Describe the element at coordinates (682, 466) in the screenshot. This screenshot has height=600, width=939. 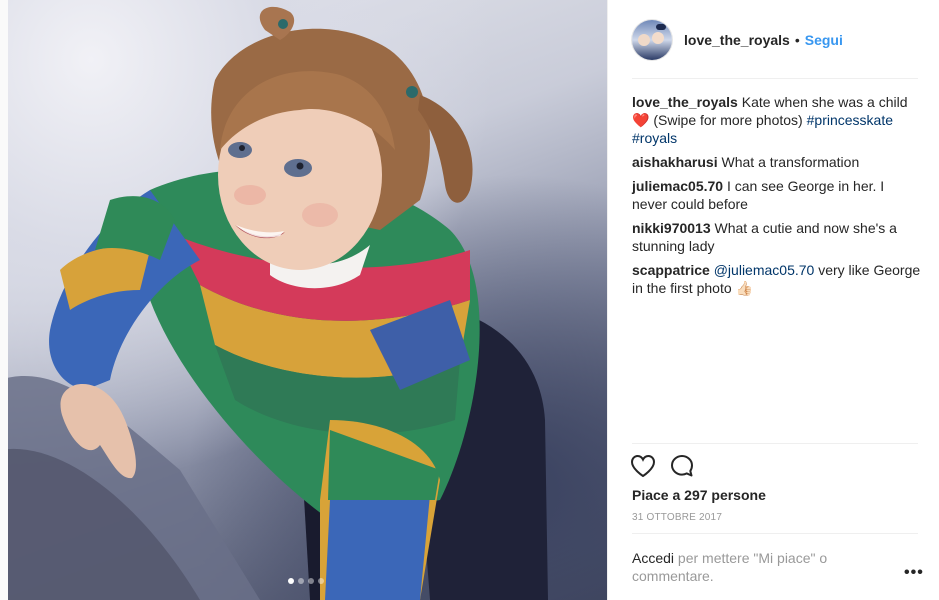
I see `speech-bubble-icon` at that location.